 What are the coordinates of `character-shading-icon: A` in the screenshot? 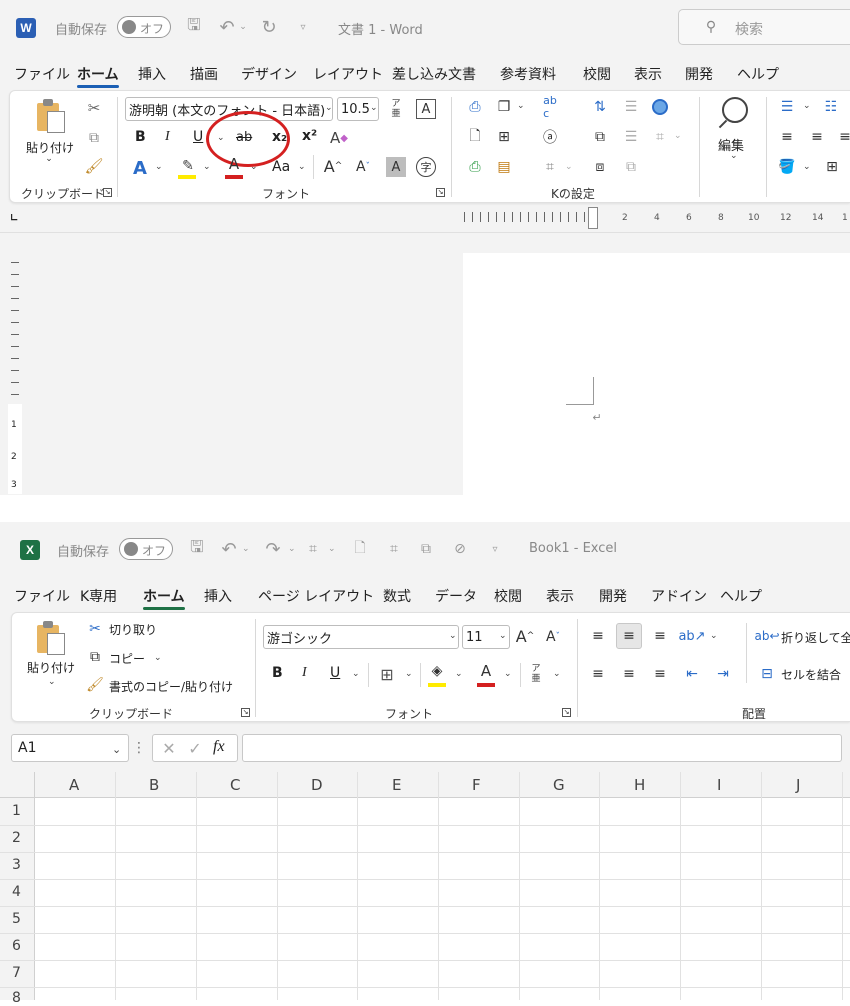 It's located at (396, 167).